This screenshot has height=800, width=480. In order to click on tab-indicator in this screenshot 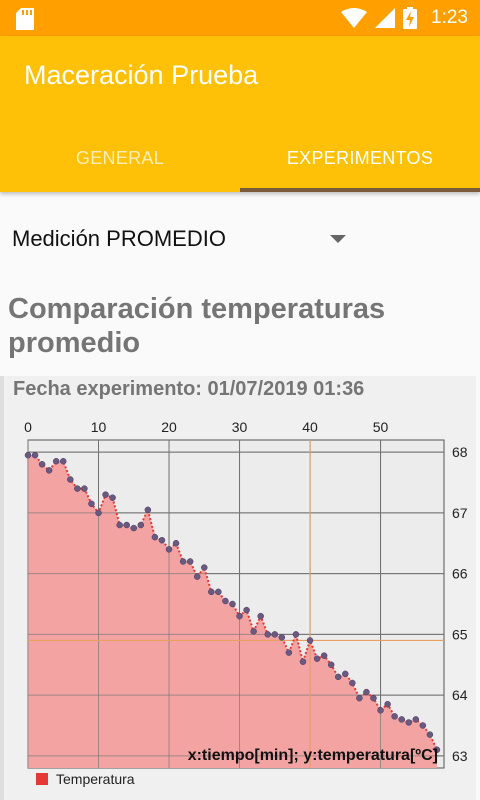, I will do `click(360, 190)`.